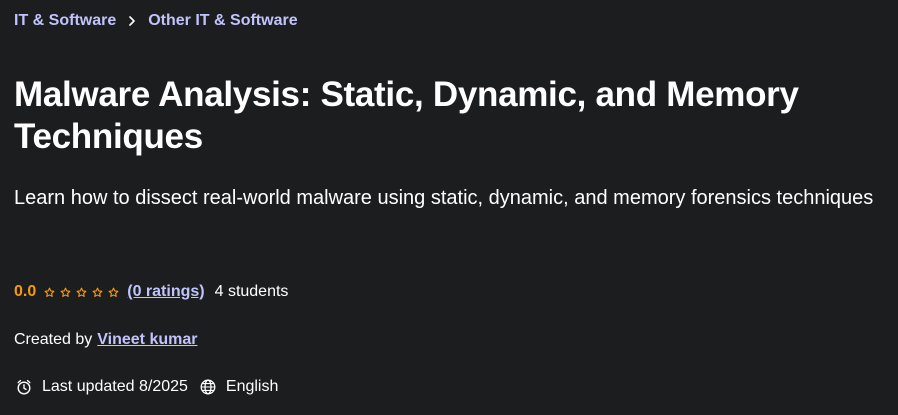 This screenshot has height=415, width=898. I want to click on chevron-right-icon, so click(132, 21).